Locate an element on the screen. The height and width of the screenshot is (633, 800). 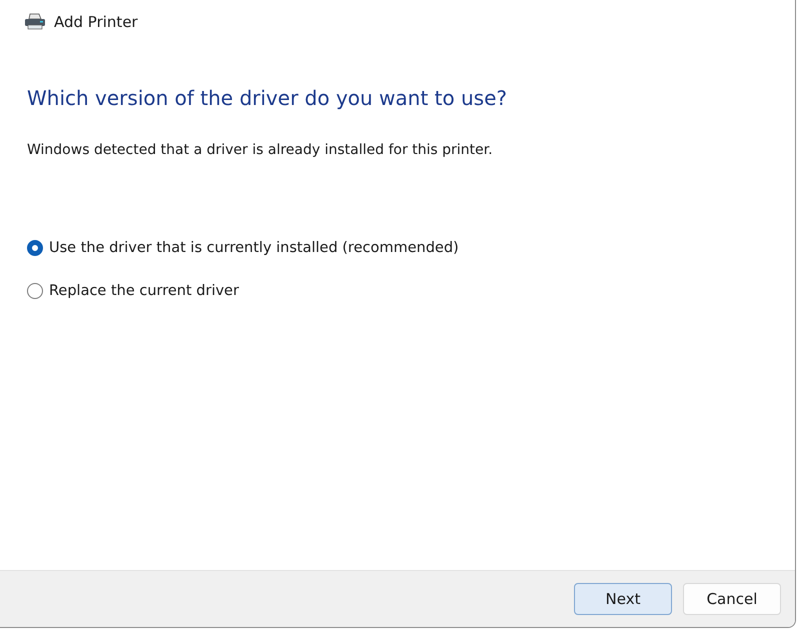
next-button: Next is located at coordinates (623, 599).